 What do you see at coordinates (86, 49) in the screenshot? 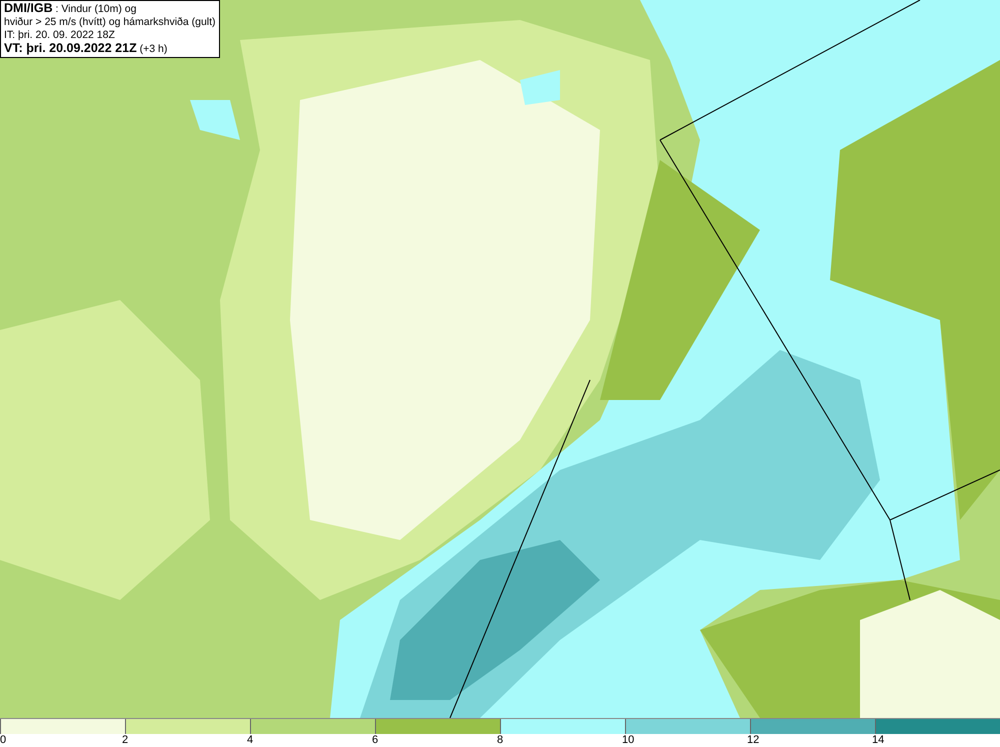
I see `caption-line: VT: þri. 20.09.2022 21Z (+3 h)` at bounding box center [86, 49].